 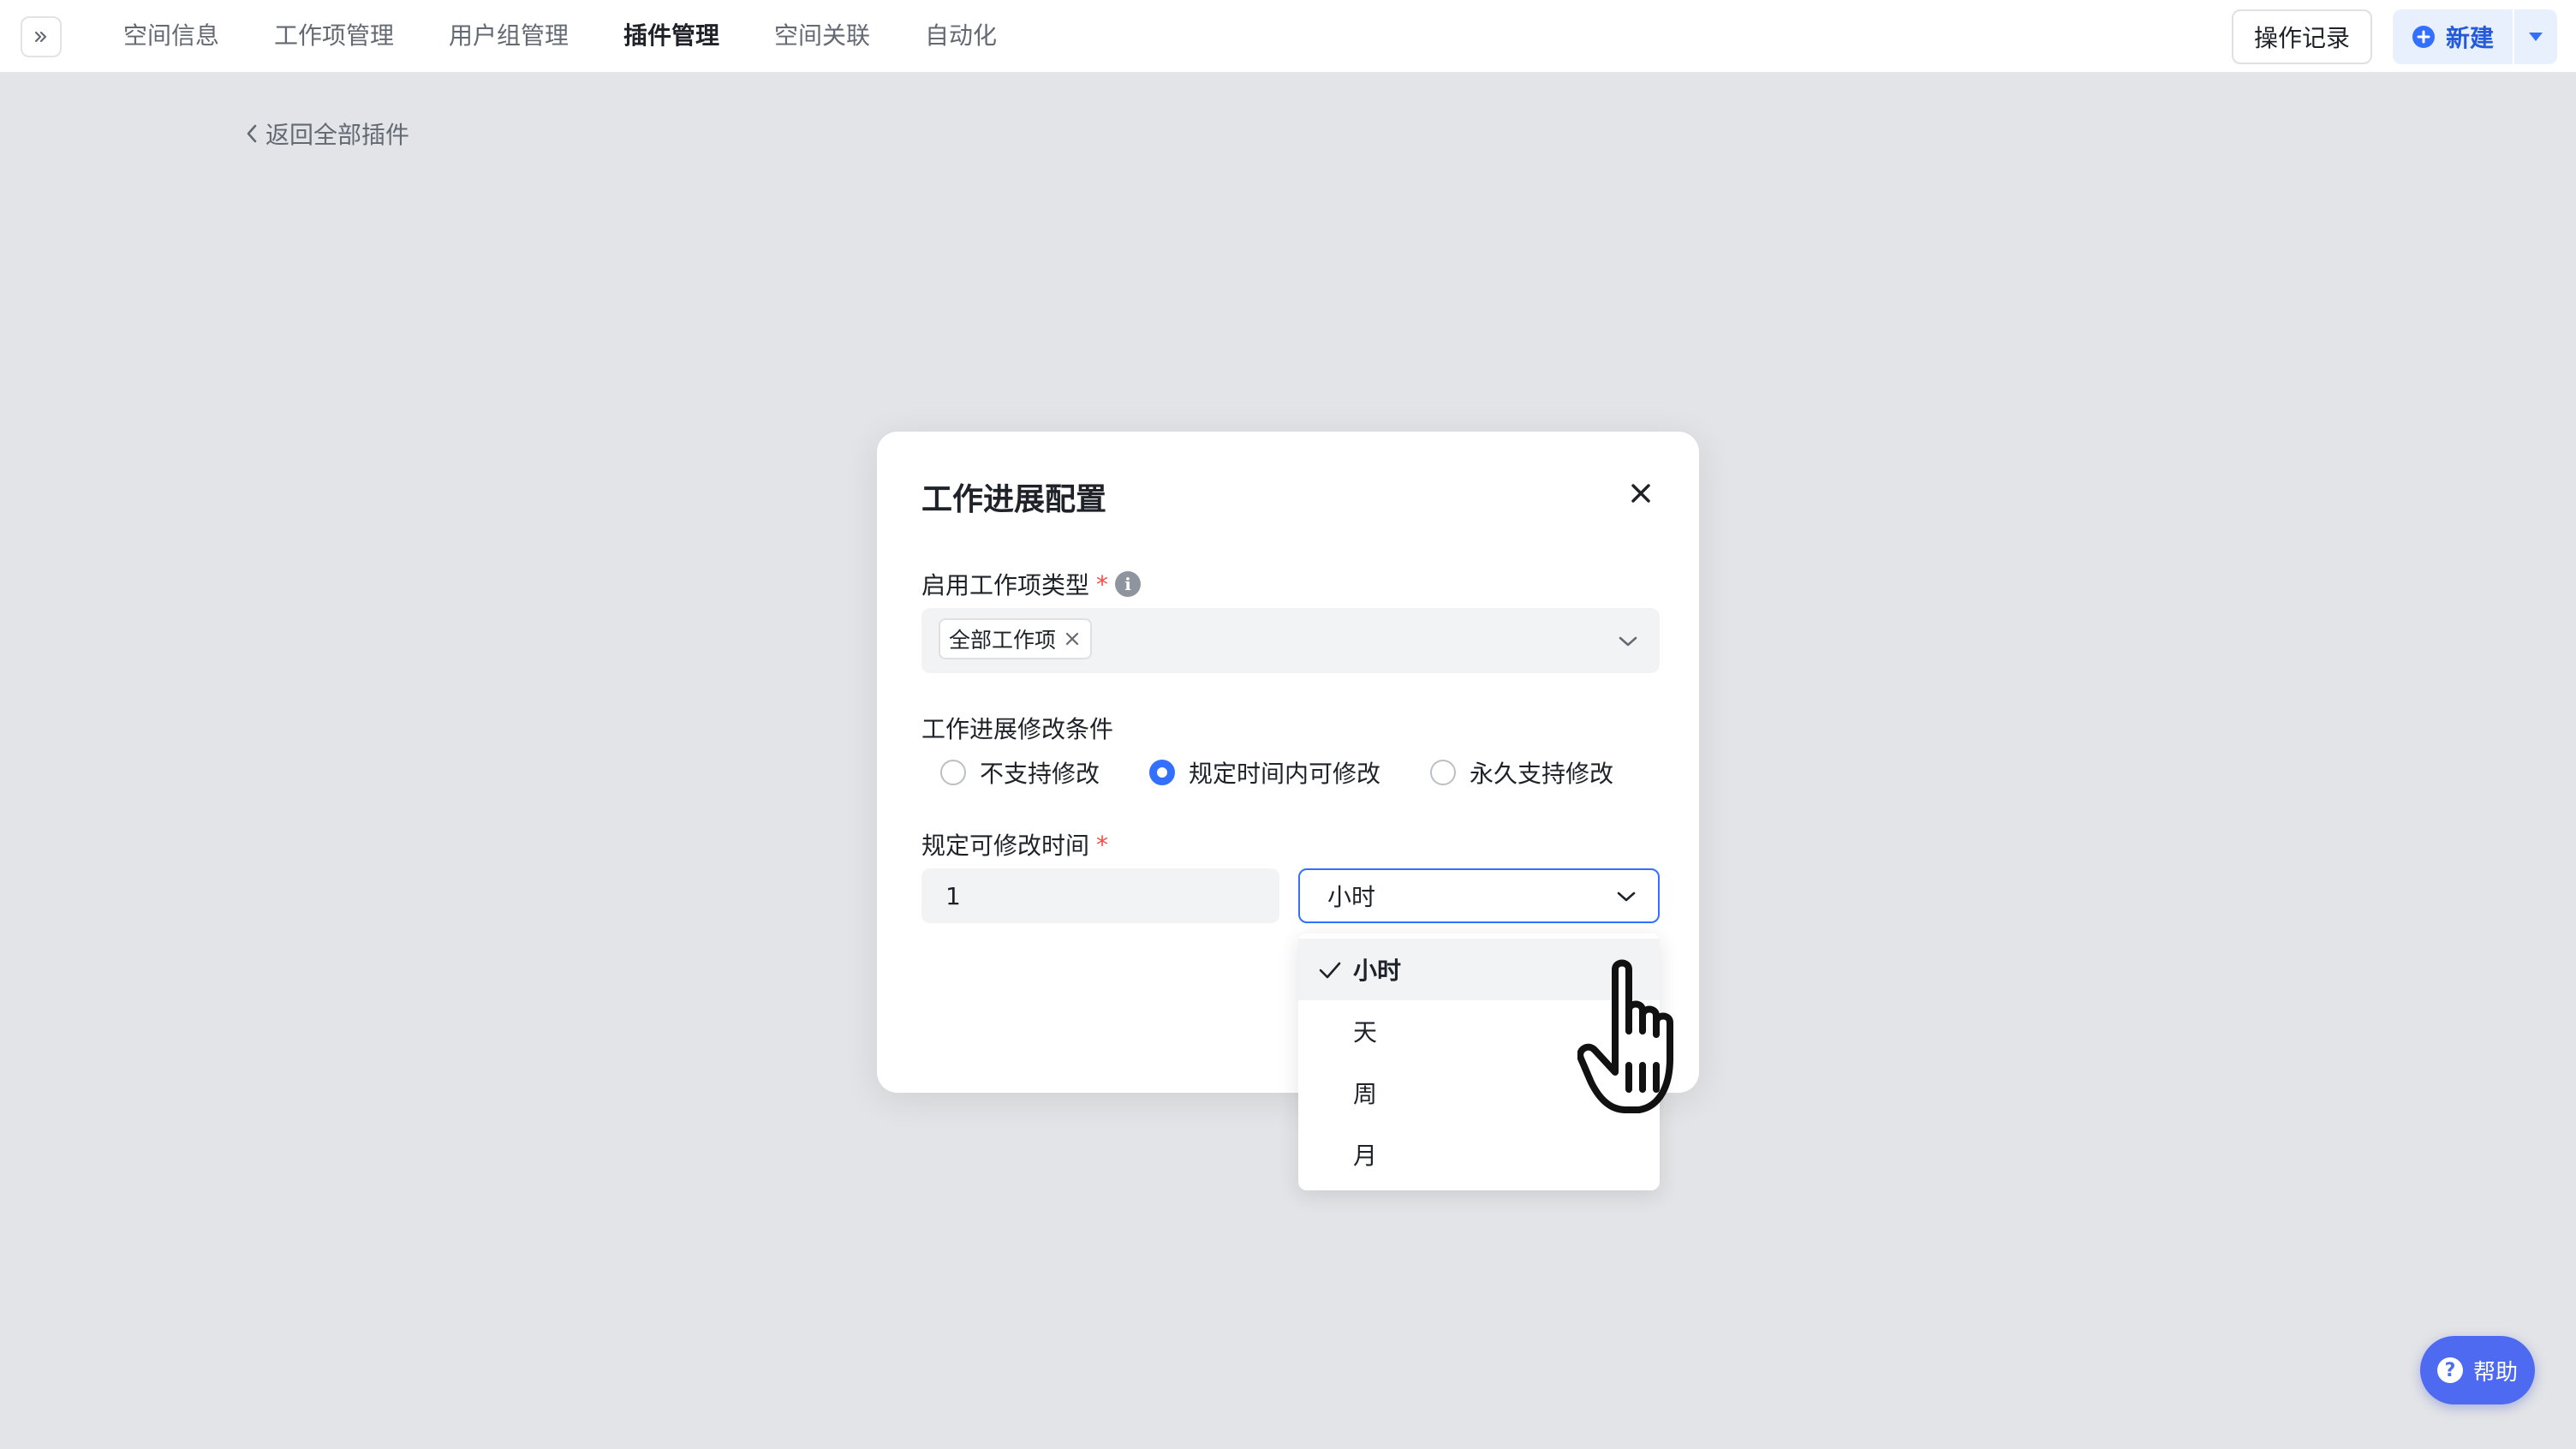 What do you see at coordinates (2449, 1370) in the screenshot?
I see `question-icon: ?` at bounding box center [2449, 1370].